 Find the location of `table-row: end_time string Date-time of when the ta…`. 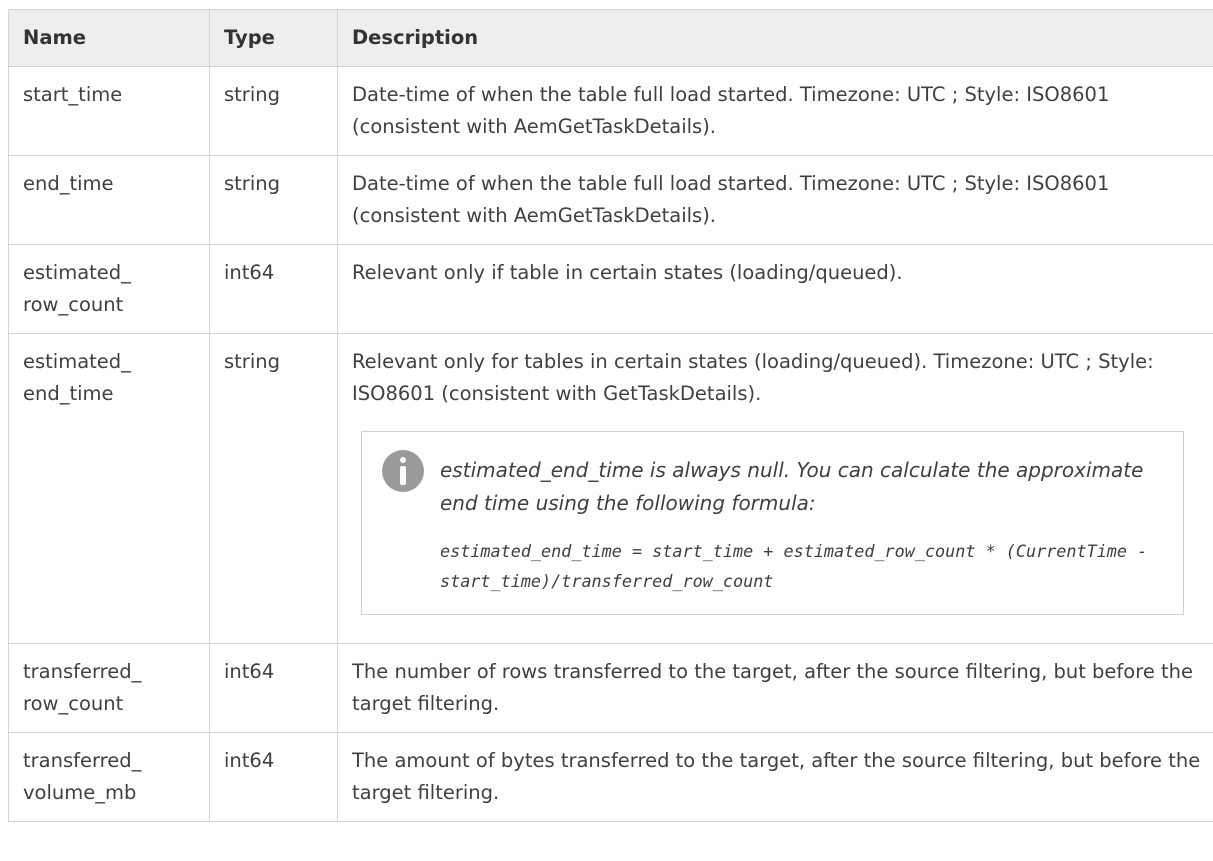

table-row: end_time string Date-time of when the ta… is located at coordinates (610, 200).